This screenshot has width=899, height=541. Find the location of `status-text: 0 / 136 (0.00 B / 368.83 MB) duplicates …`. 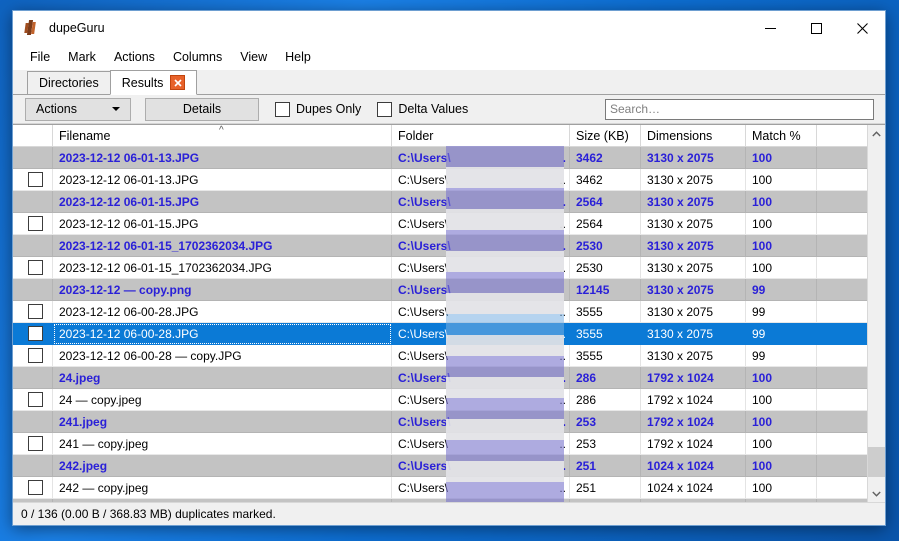

status-text: 0 / 136 (0.00 B / 368.83 MB) duplicates … is located at coordinates (148, 514).